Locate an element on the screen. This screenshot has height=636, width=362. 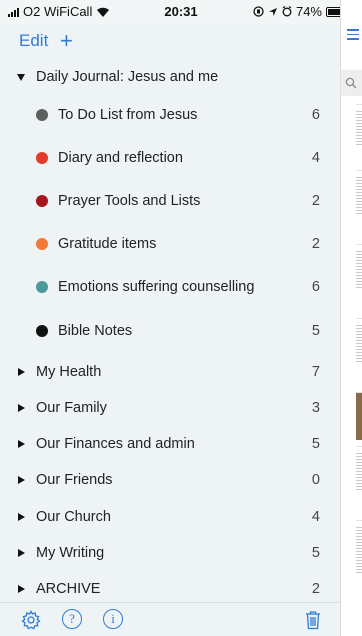
group-my-health: My Health 7 is located at coordinates (170, 372).